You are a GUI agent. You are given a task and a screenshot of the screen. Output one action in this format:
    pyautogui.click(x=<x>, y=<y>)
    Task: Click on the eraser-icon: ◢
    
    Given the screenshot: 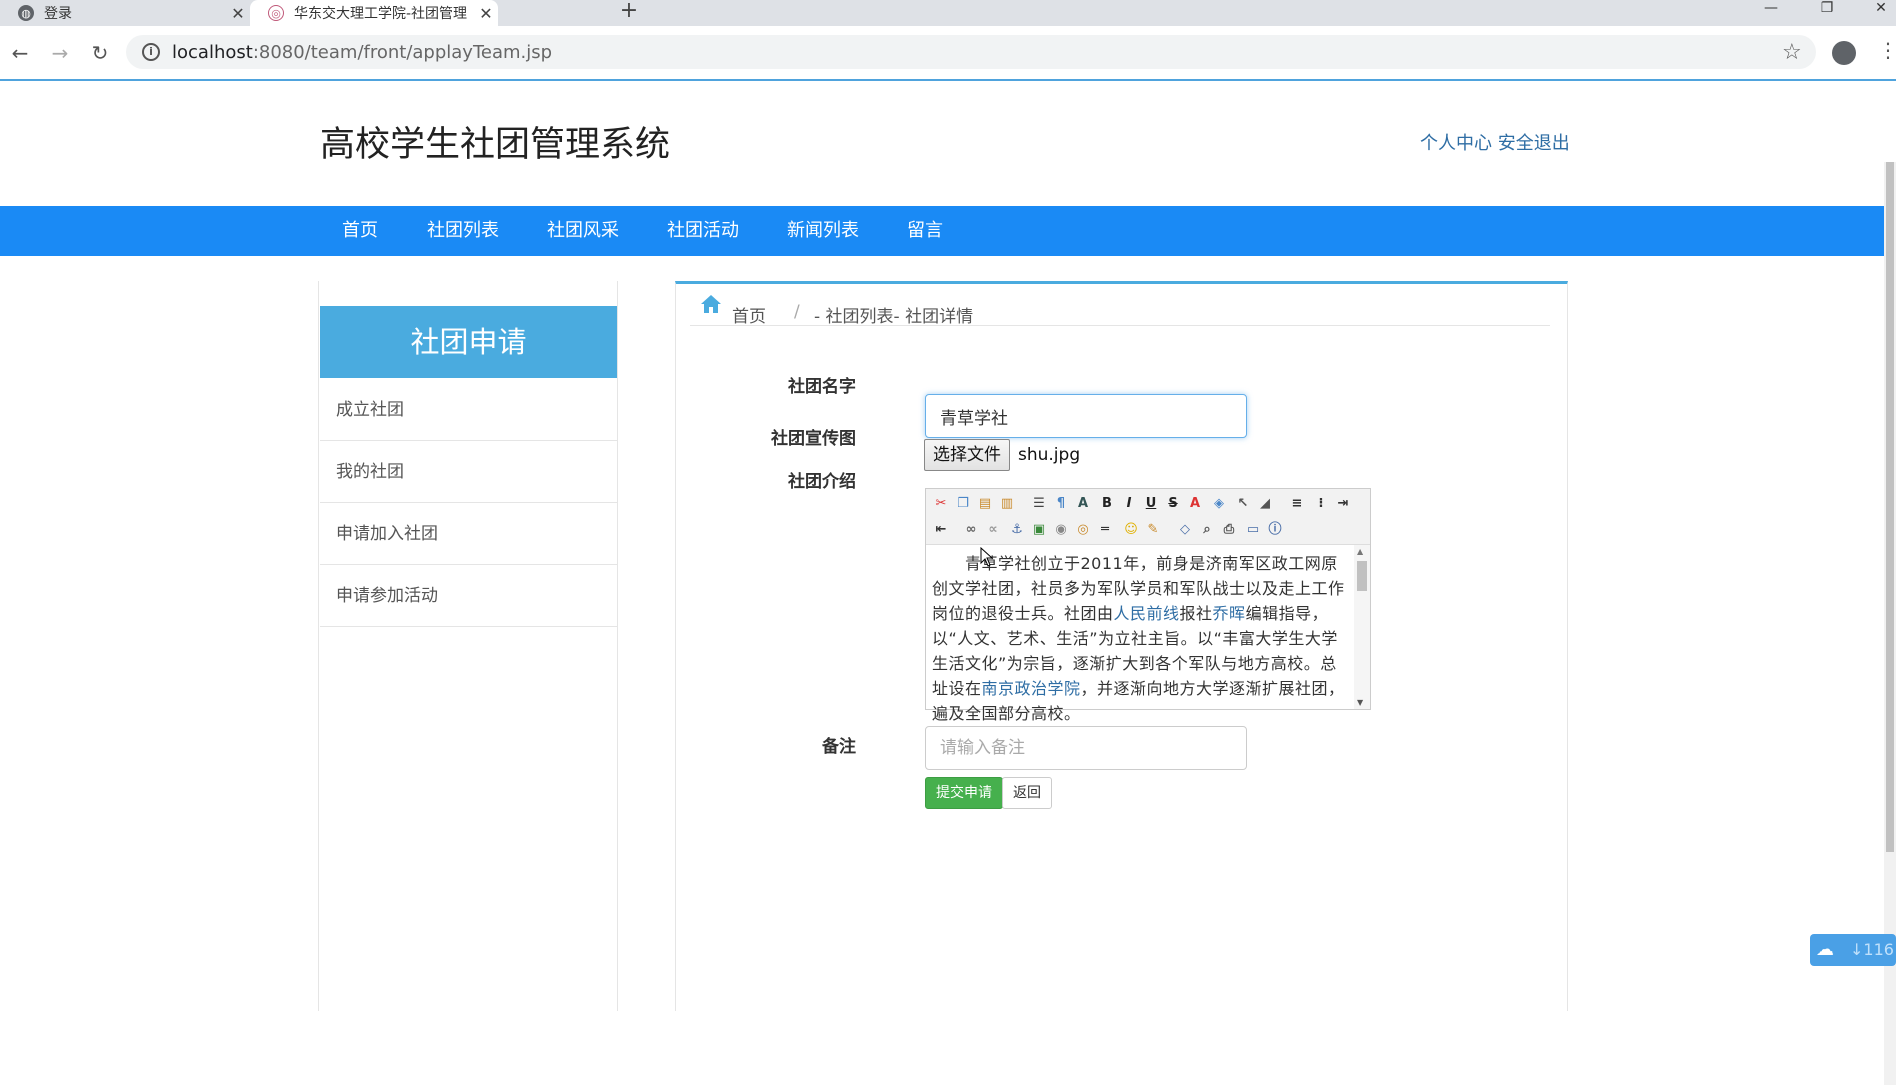 What is the action you would take?
    pyautogui.click(x=1265, y=504)
    